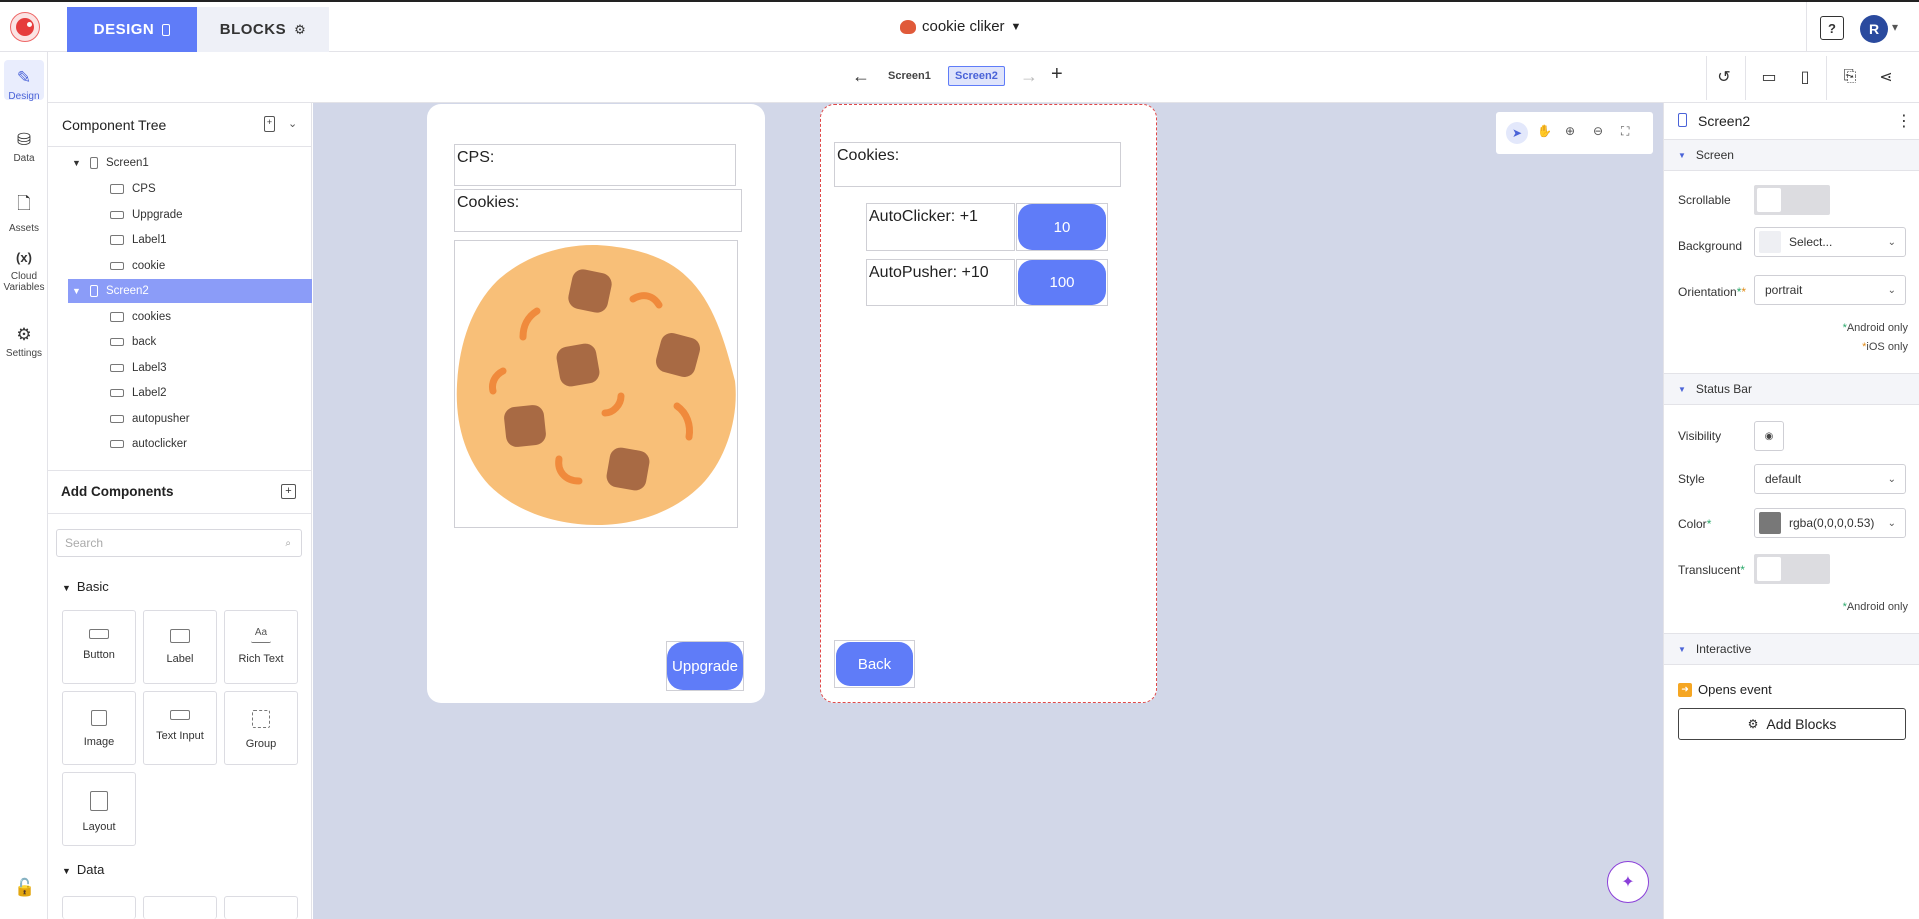 Image resolution: width=1919 pixels, height=919 pixels. What do you see at coordinates (1792, 724) in the screenshot?
I see `add-blocks-button: ⚙ Add Blocks` at bounding box center [1792, 724].